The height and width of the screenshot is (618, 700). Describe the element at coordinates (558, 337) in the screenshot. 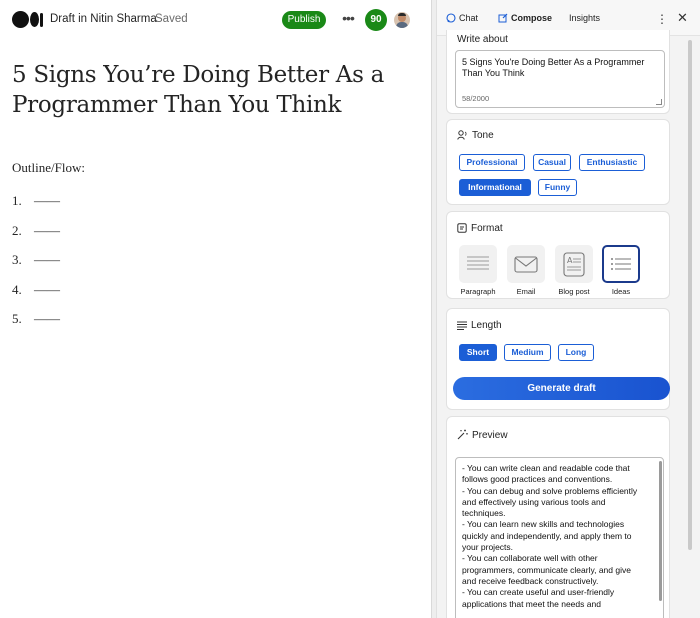

I see `length-card: Length Short Medium Long` at that location.